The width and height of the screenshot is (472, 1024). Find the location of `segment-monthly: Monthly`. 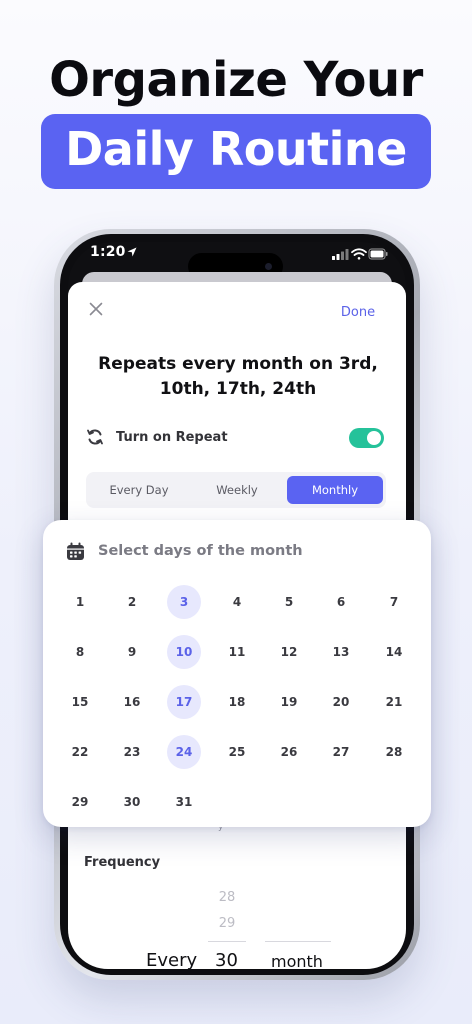

segment-monthly: Monthly is located at coordinates (335, 490).